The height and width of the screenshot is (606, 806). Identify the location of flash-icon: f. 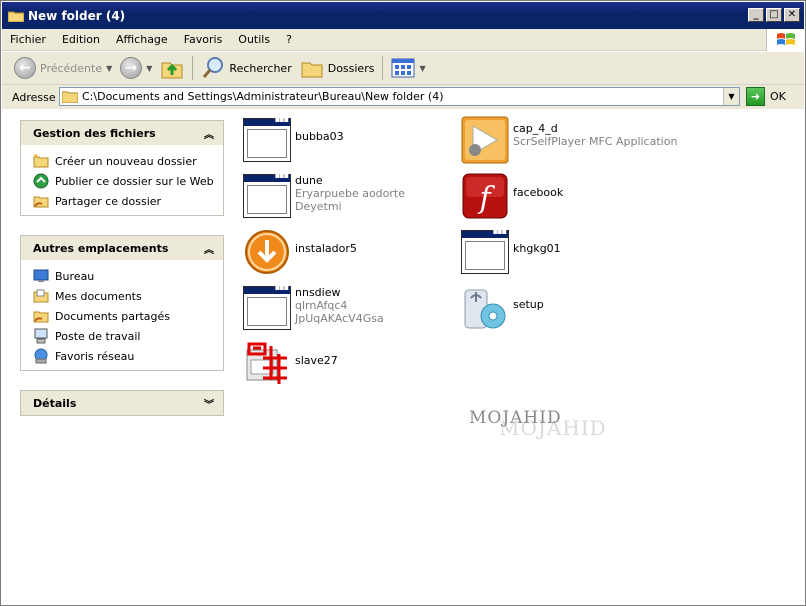
(485, 196).